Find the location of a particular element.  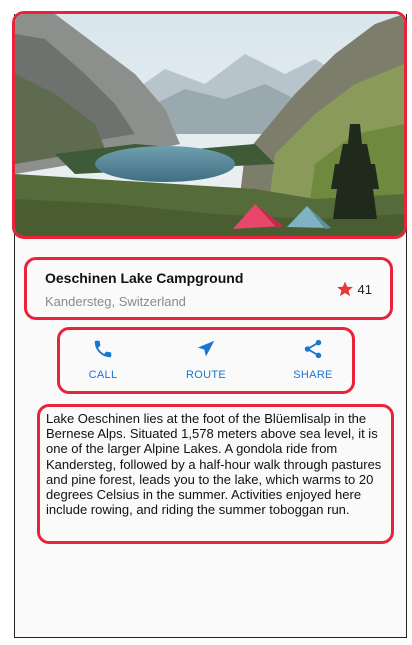

phone-icon is located at coordinates (103, 349).